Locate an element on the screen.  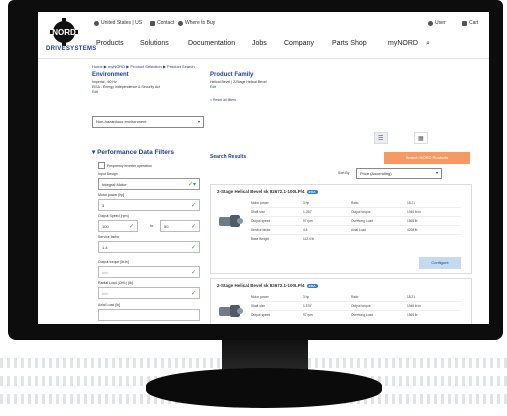
spec-label: Base Weight is located at coordinates (260, 239).